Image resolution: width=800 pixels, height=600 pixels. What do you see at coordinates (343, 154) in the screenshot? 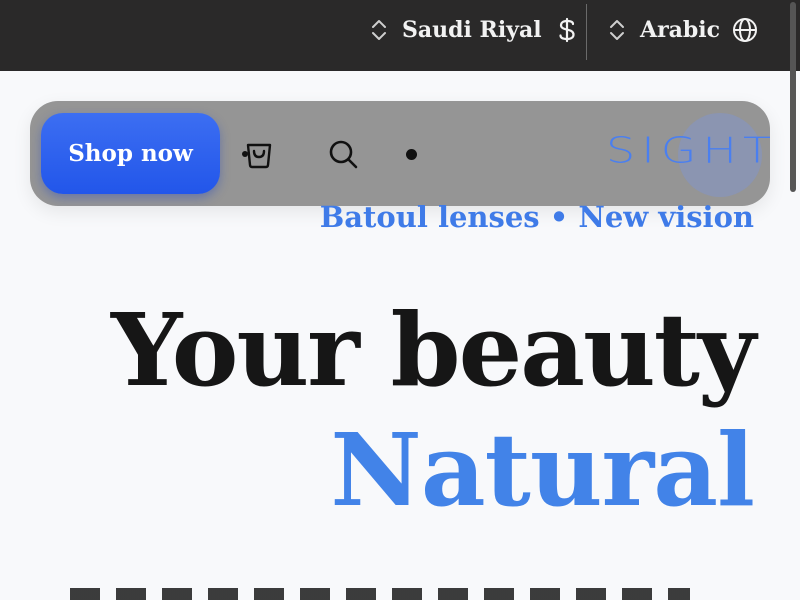
I see `search-icon` at bounding box center [343, 154].